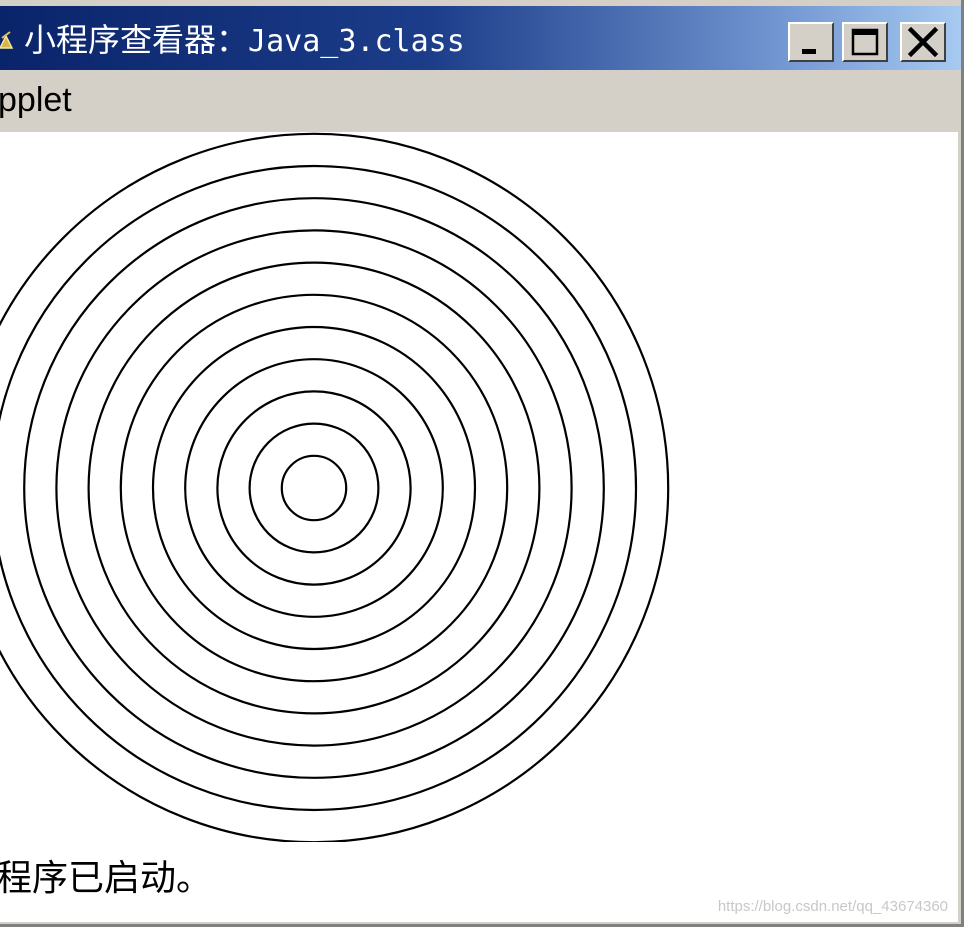  What do you see at coordinates (811, 42) in the screenshot?
I see `minimize-button` at bounding box center [811, 42].